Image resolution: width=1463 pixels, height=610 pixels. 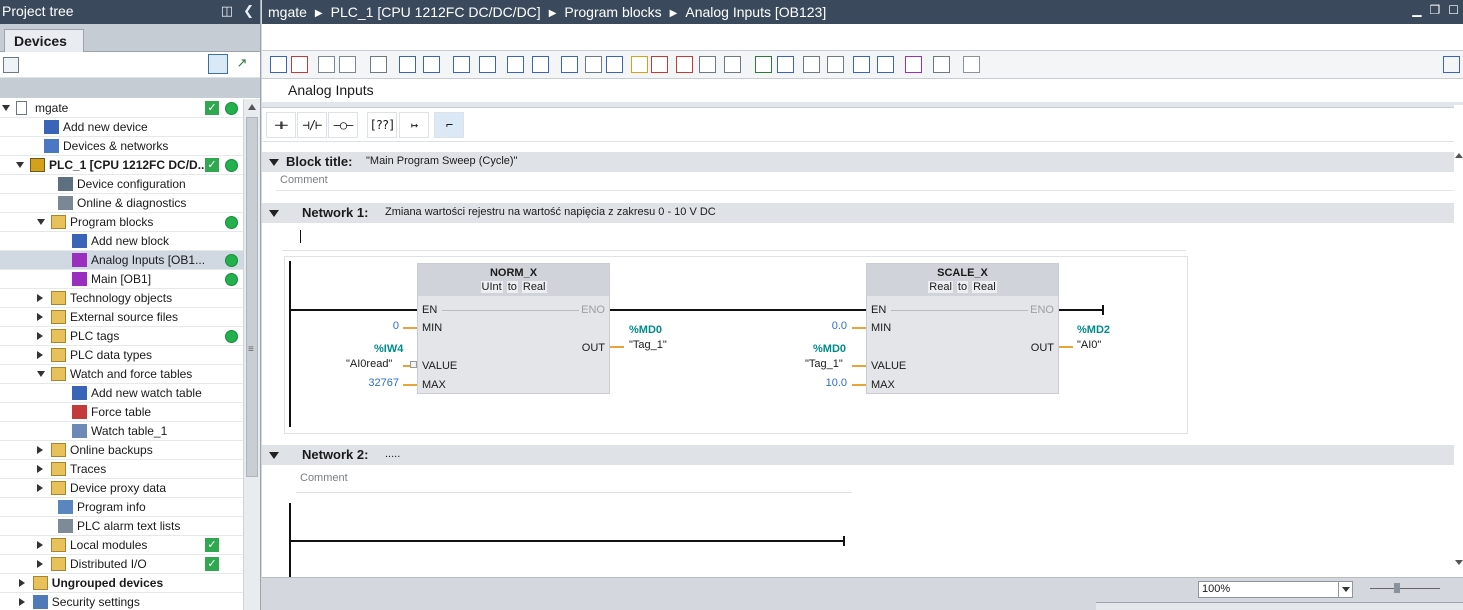 I want to click on database-icon, so click(x=971, y=64).